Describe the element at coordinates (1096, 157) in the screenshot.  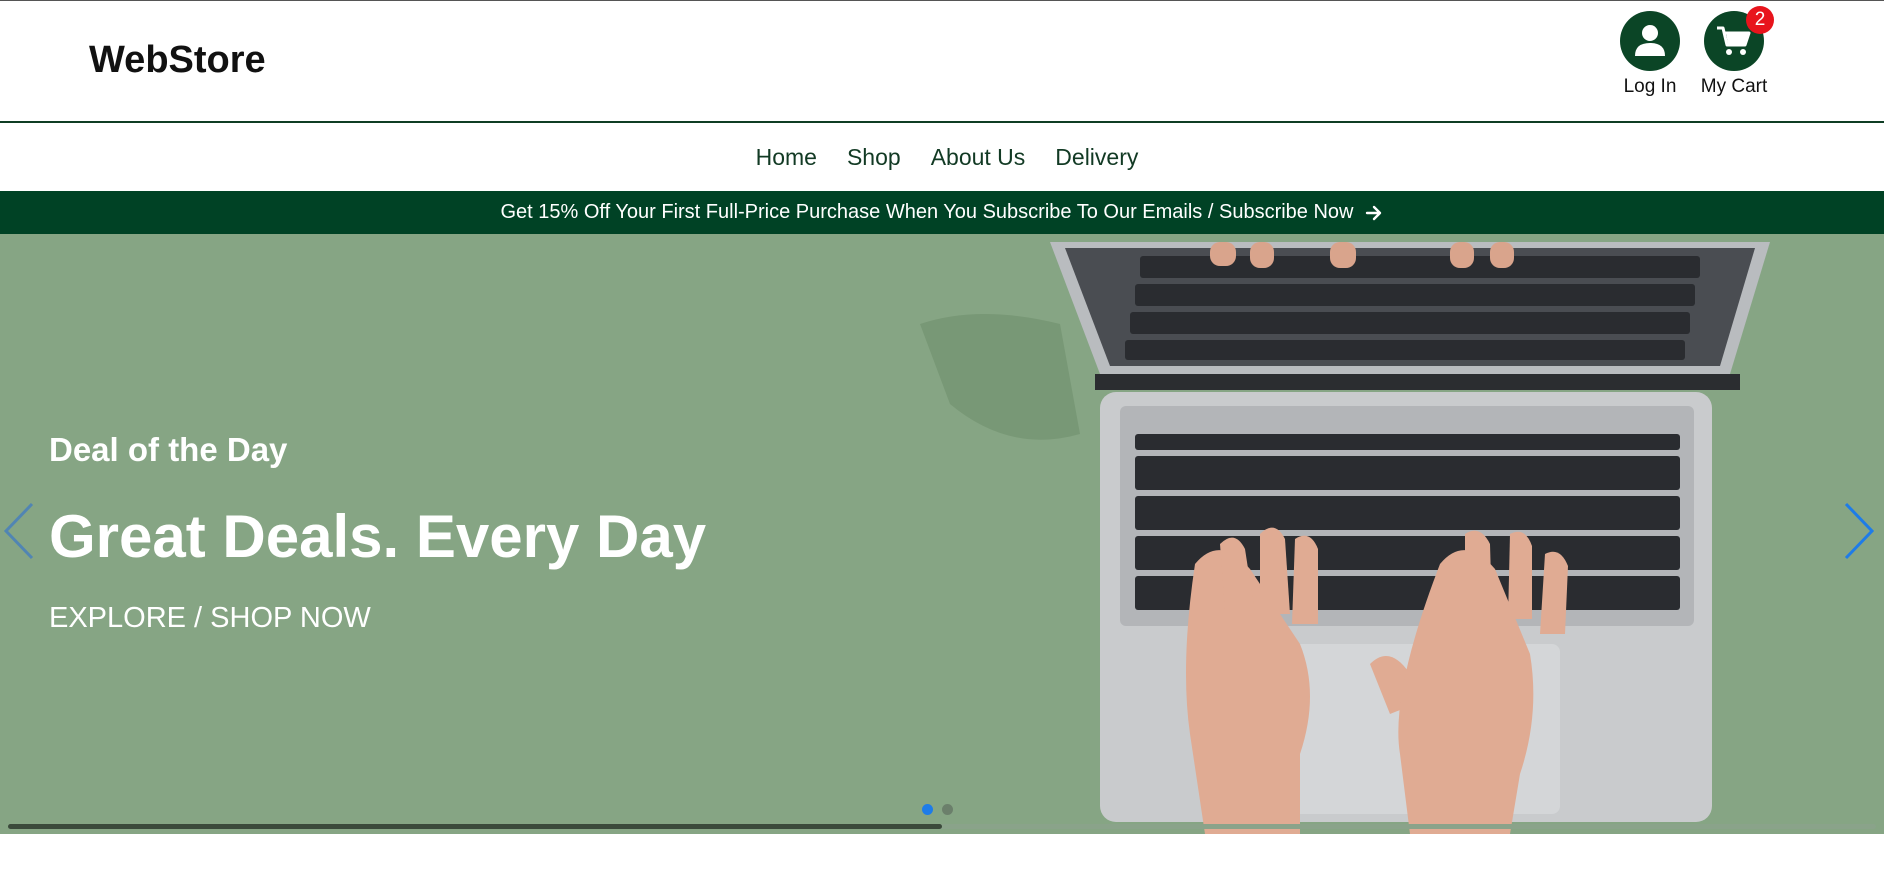
I see `nav-item-delivery: Delivery` at that location.